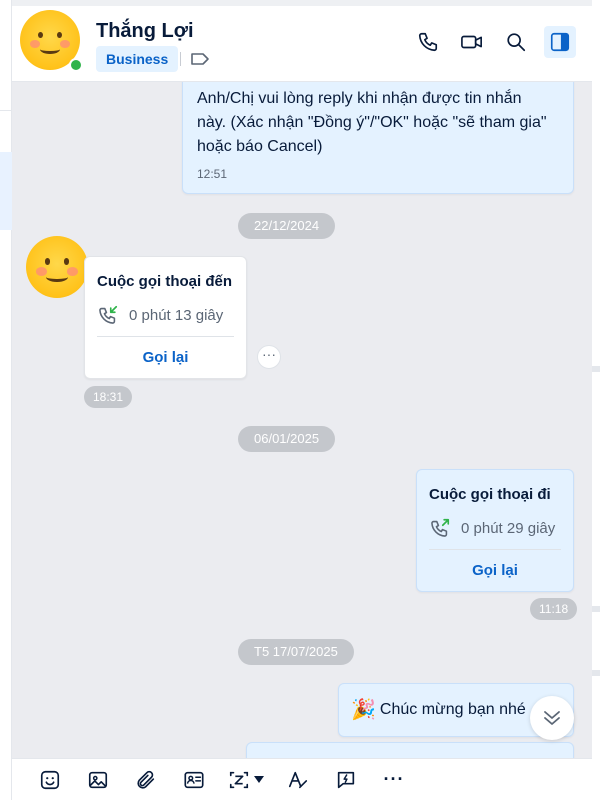  Describe the element at coordinates (287, 226) in the screenshot. I see `date-divider: 22/12/2024` at that location.